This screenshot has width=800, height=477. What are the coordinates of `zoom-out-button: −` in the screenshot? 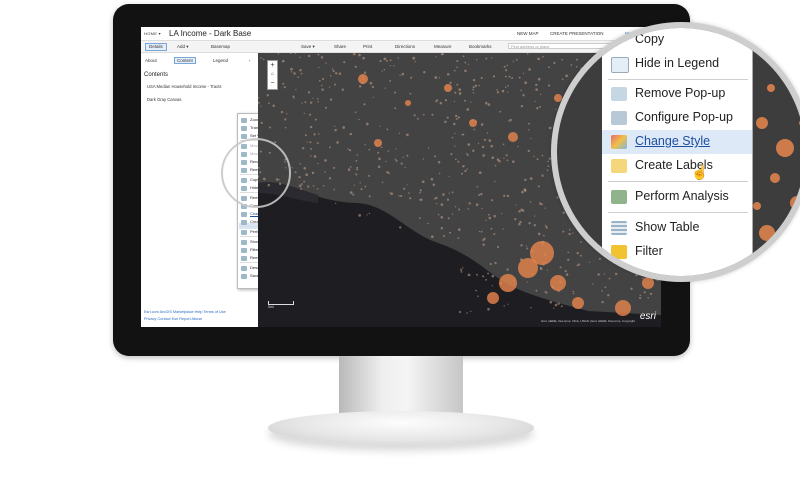 It's located at (272, 83).